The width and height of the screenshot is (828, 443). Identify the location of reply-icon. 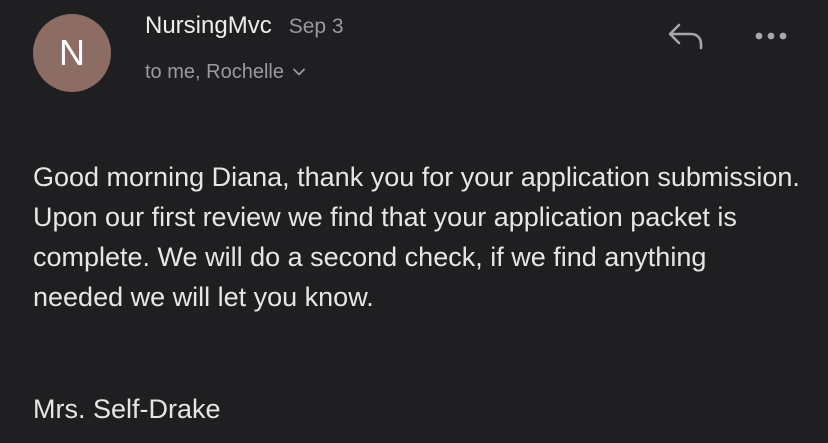
(685, 38).